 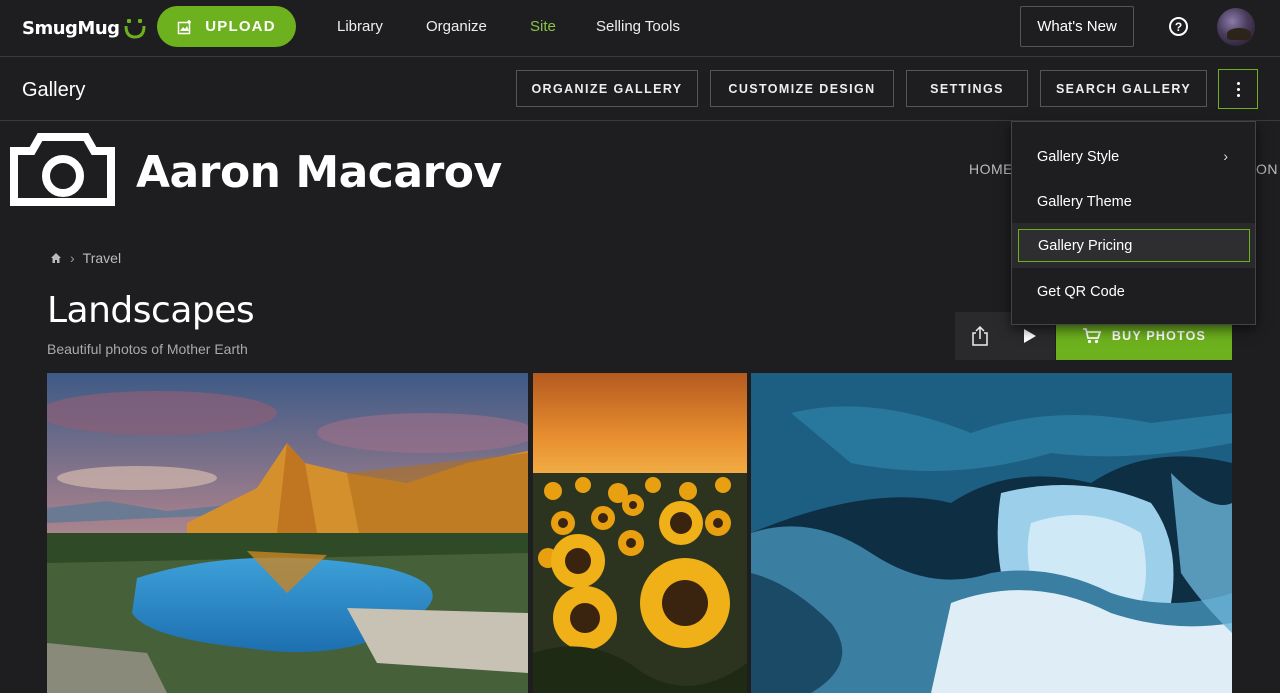 I want to click on search-gallery-label: SEARCH GALLERY, so click(x=1123, y=88).